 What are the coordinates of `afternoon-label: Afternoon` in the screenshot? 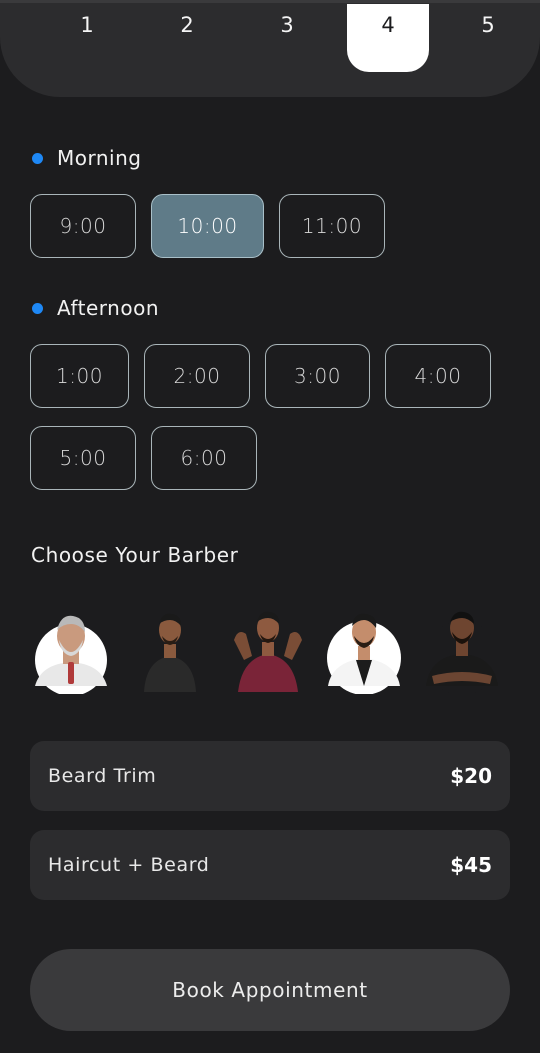 It's located at (108, 308).